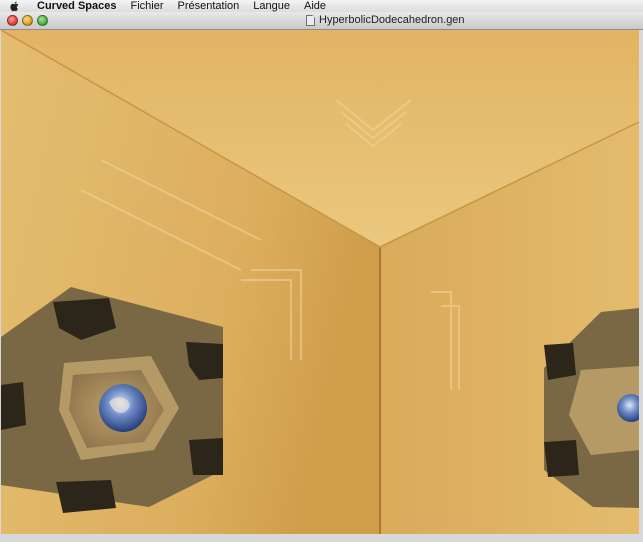 This screenshot has height=542, width=643. Describe the element at coordinates (310, 20) in the screenshot. I see `document-icon` at that location.